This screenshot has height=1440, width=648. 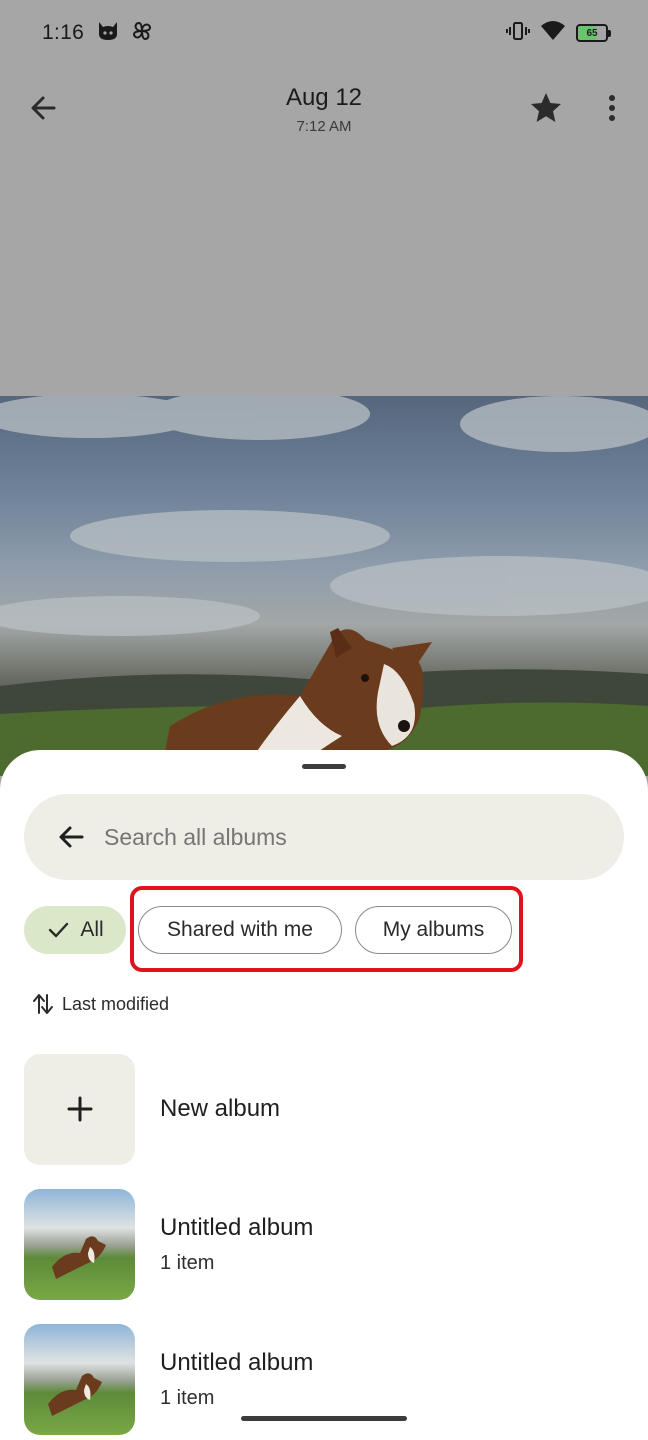 What do you see at coordinates (125, 33) in the screenshot?
I see `status-notification-icons` at bounding box center [125, 33].